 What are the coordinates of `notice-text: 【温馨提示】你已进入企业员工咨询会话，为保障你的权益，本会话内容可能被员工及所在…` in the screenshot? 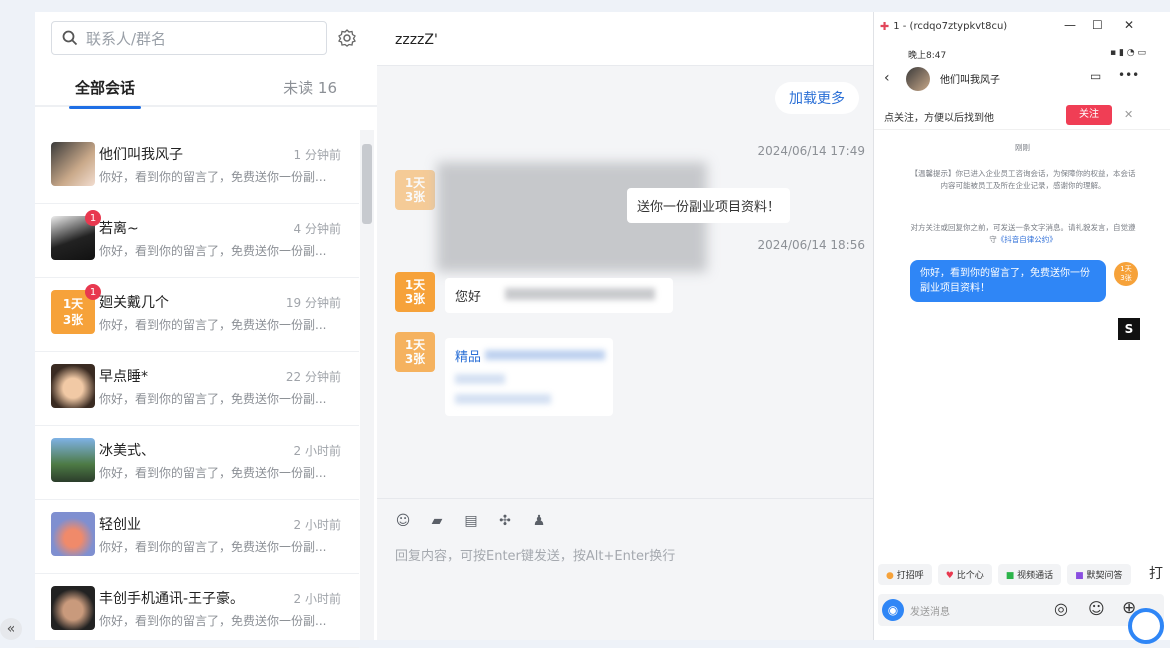 It's located at (1023, 179).